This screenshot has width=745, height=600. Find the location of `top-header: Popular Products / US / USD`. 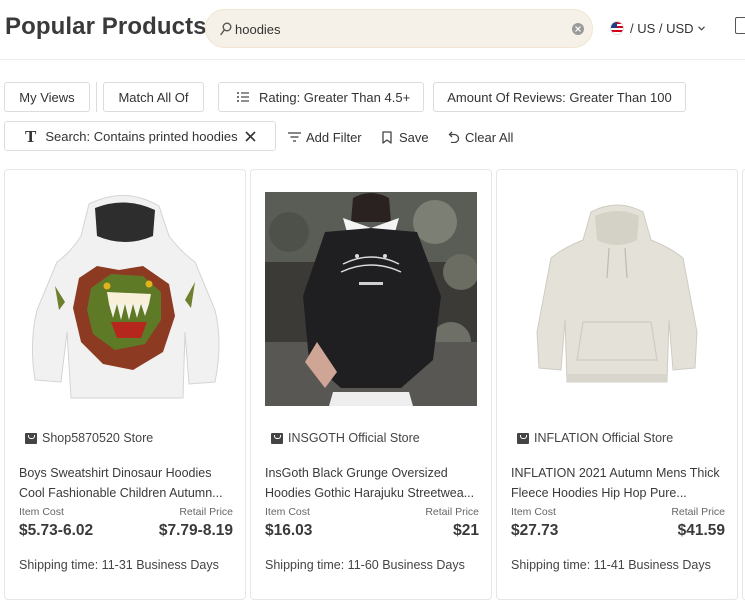

top-header: Popular Products / US / USD is located at coordinates (372, 30).